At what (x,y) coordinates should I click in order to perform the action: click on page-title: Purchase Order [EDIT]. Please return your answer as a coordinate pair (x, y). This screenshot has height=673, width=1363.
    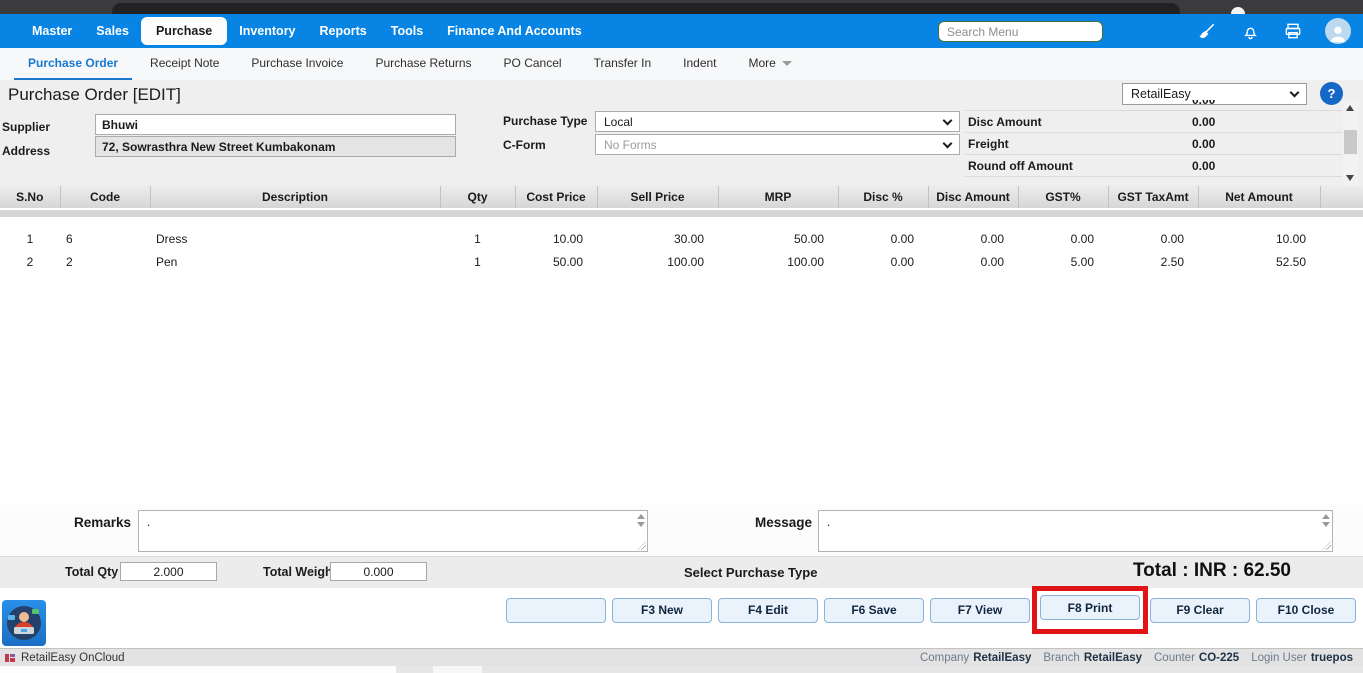
    Looking at the image, I should click on (94, 94).